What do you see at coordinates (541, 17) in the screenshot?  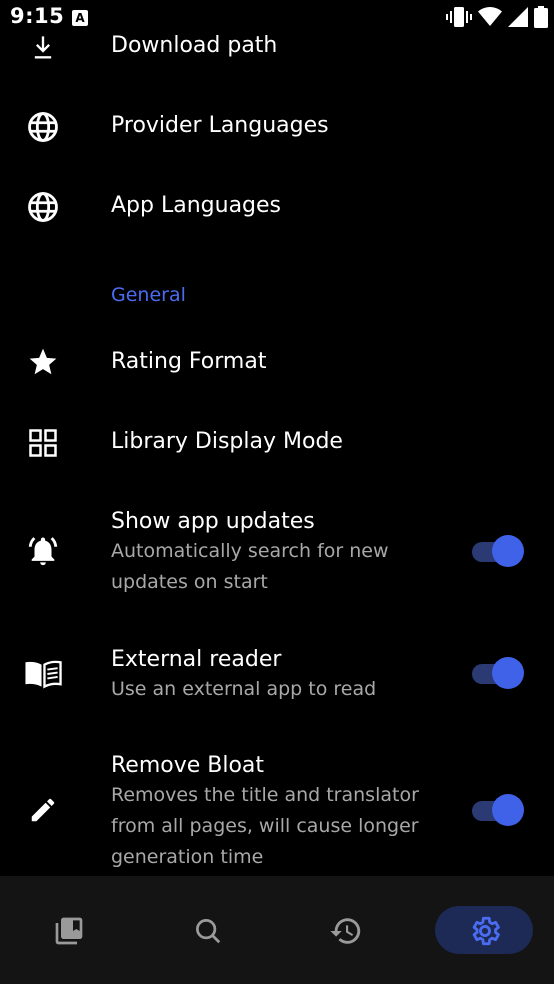 I see `battery-icon` at bounding box center [541, 17].